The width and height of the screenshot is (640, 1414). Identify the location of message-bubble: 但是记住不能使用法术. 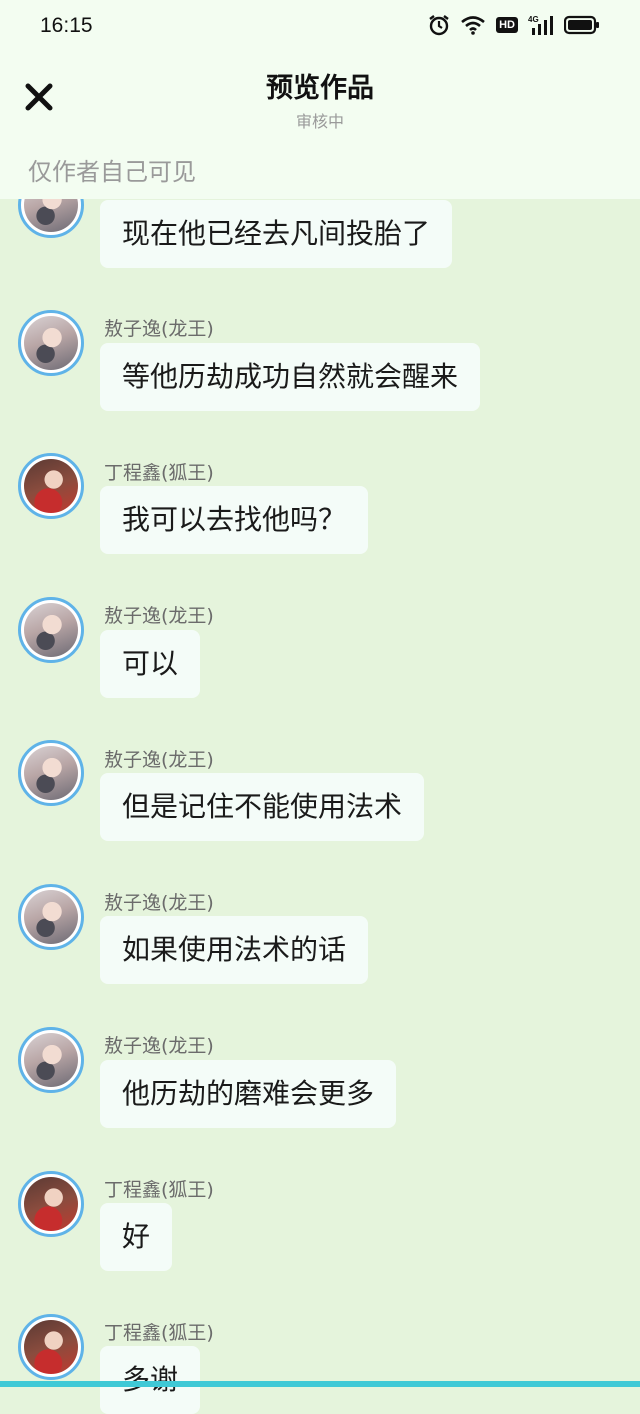
(262, 807).